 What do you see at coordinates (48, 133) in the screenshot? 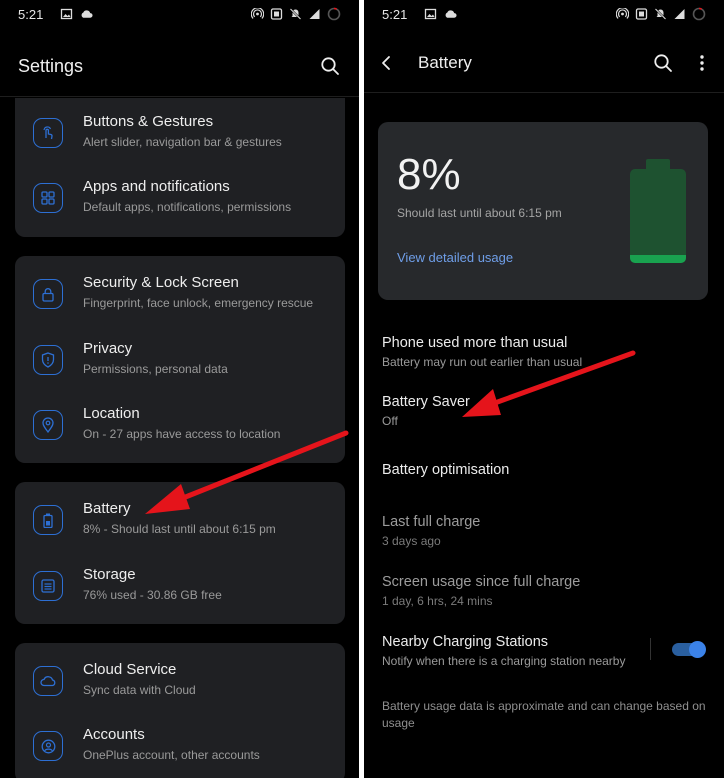
I see `gesture-icon` at bounding box center [48, 133].